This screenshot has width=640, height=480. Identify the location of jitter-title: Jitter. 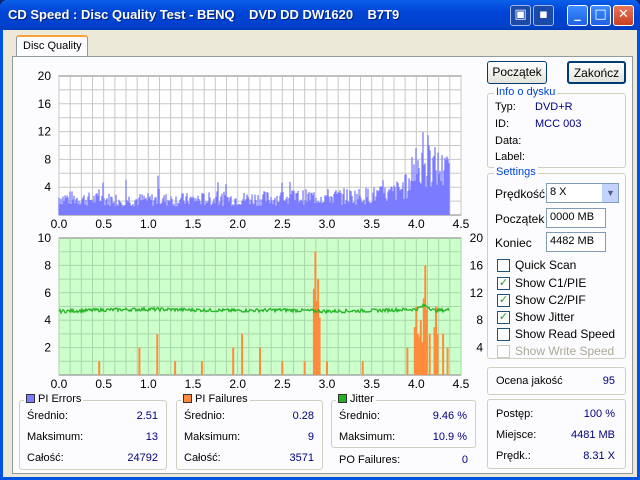
(362, 399).